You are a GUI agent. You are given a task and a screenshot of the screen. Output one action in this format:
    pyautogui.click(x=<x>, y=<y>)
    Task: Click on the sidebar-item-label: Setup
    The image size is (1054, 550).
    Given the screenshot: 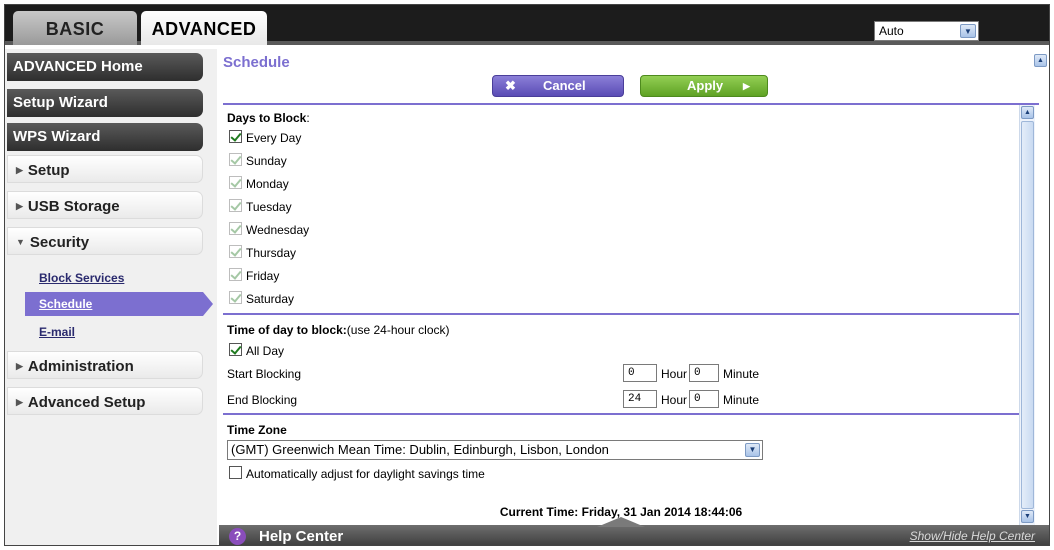 What is the action you would take?
    pyautogui.click(x=48, y=170)
    